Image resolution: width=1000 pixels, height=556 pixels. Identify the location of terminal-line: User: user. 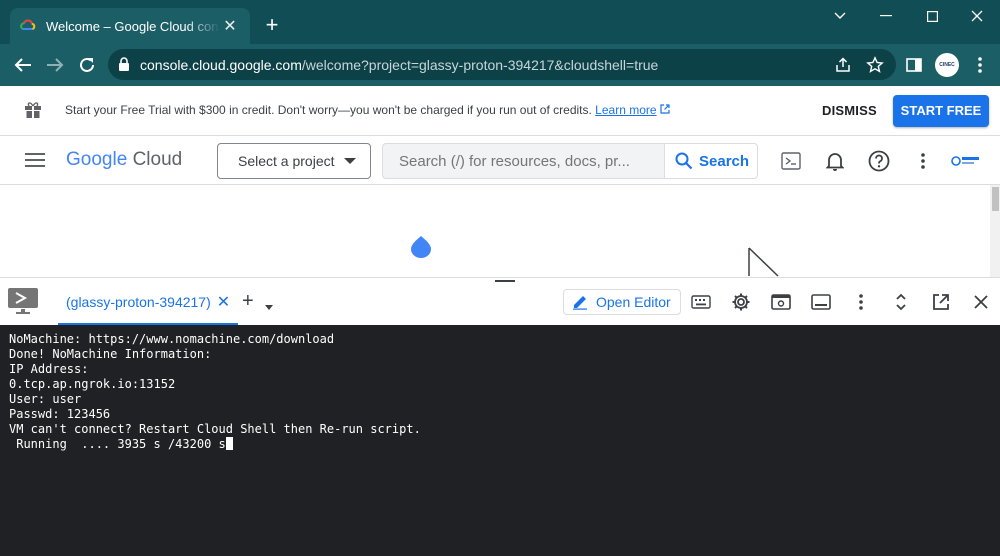
(45, 399).